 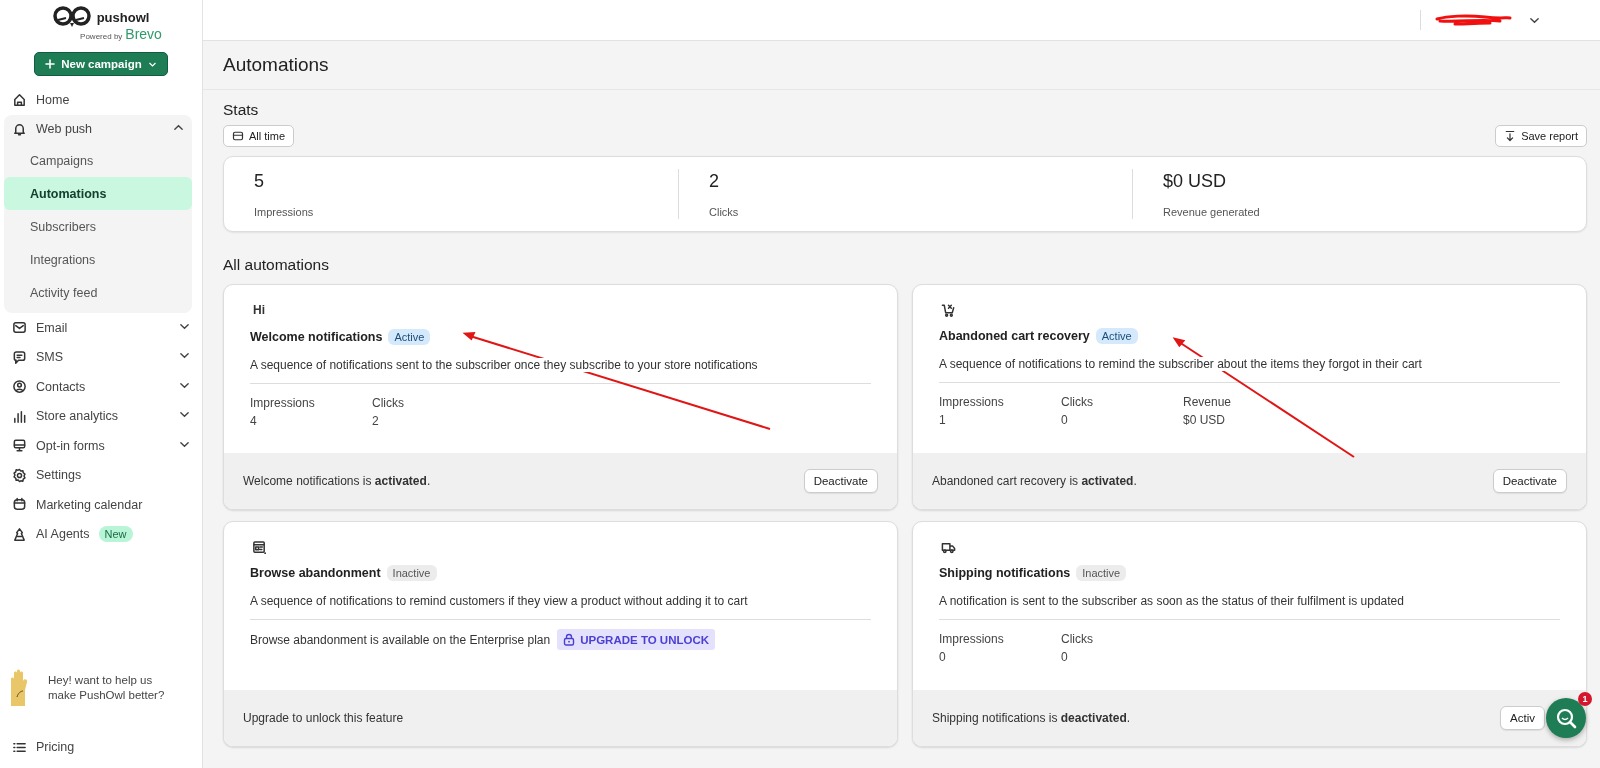 What do you see at coordinates (123, 17) in the screenshot?
I see `brand-name: pushowl` at bounding box center [123, 17].